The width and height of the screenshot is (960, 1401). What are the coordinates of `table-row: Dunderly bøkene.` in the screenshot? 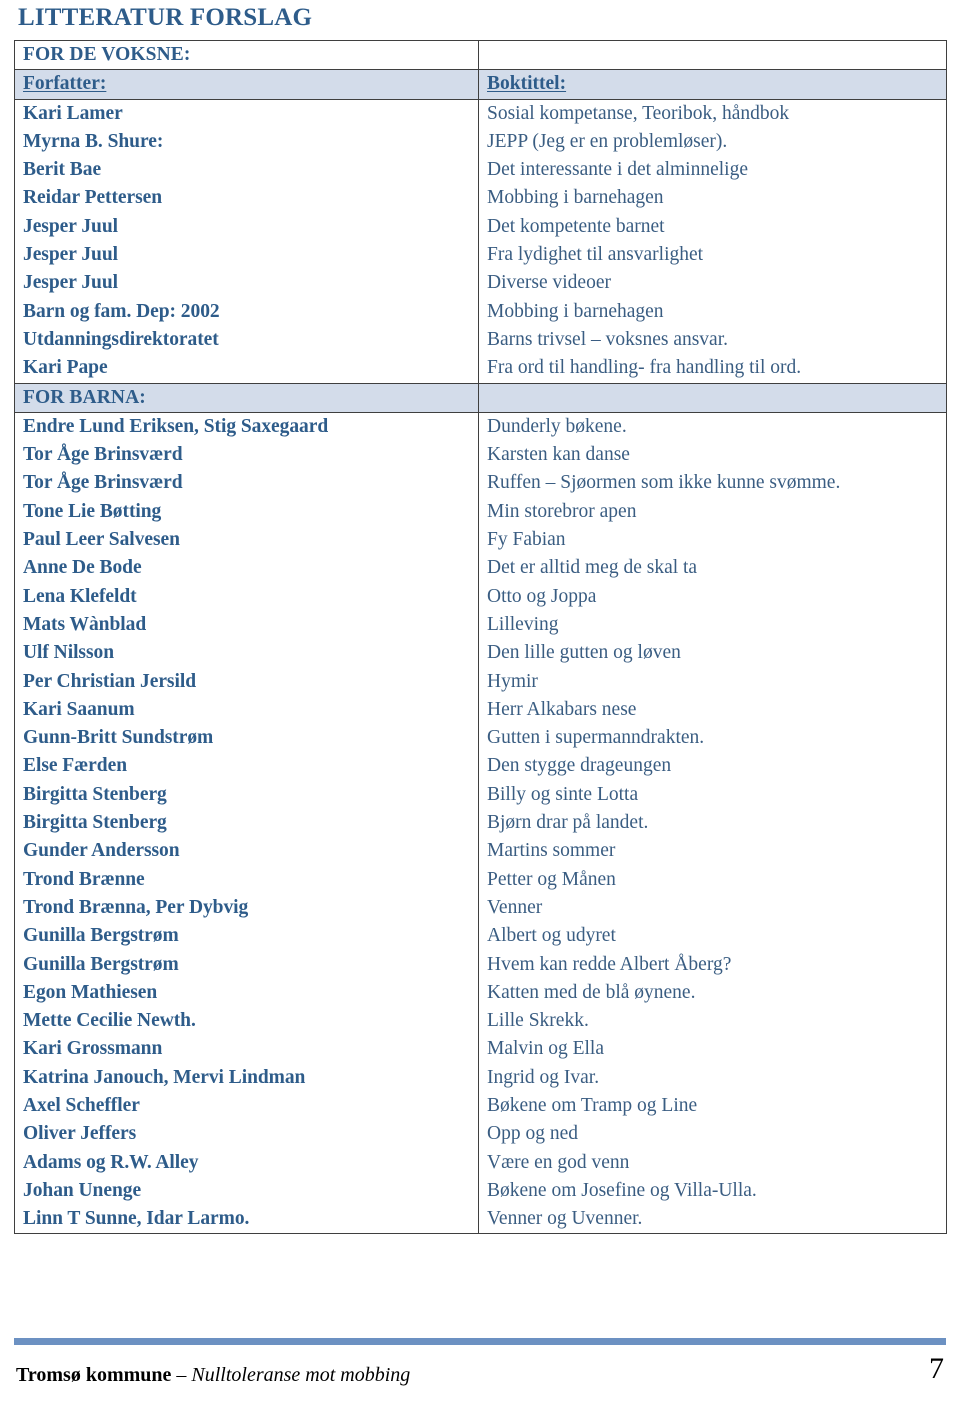 It's located at (557, 426).